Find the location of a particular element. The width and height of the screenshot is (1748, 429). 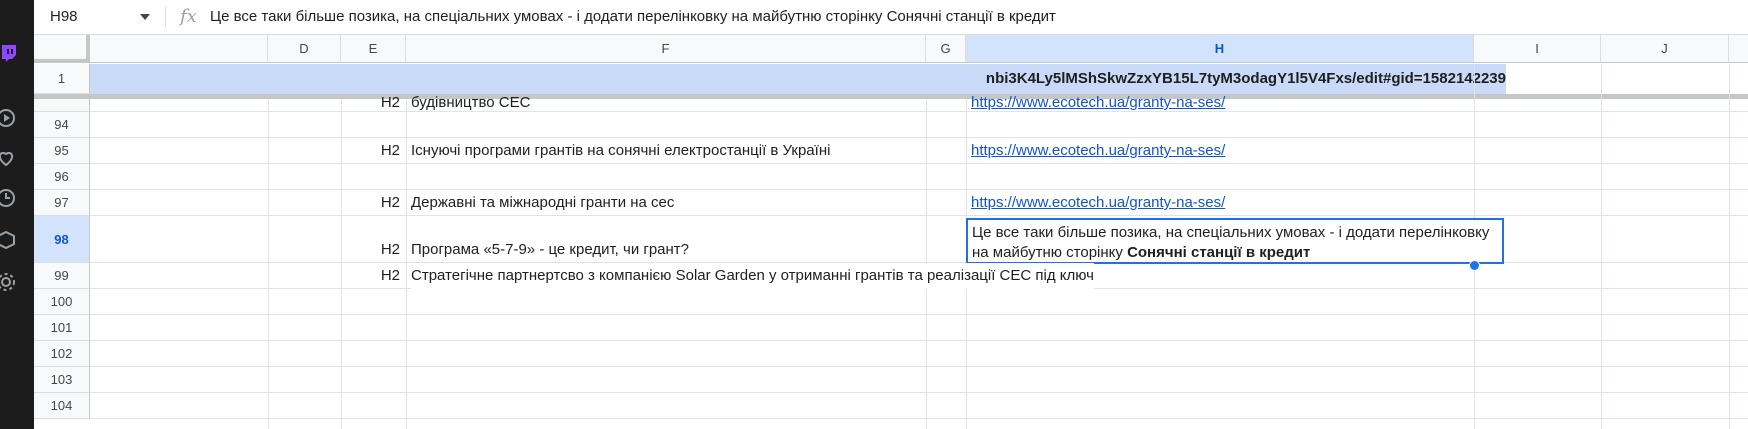

heart-icon is located at coordinates (8, 158).